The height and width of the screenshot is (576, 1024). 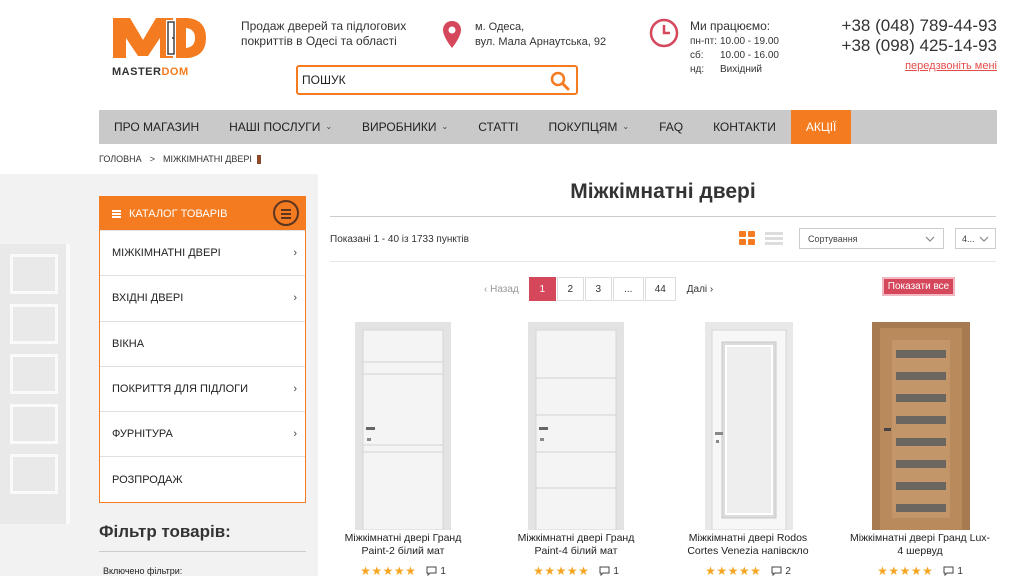 I want to click on hours-row: нд: Вихідний, so click(x=734, y=70).